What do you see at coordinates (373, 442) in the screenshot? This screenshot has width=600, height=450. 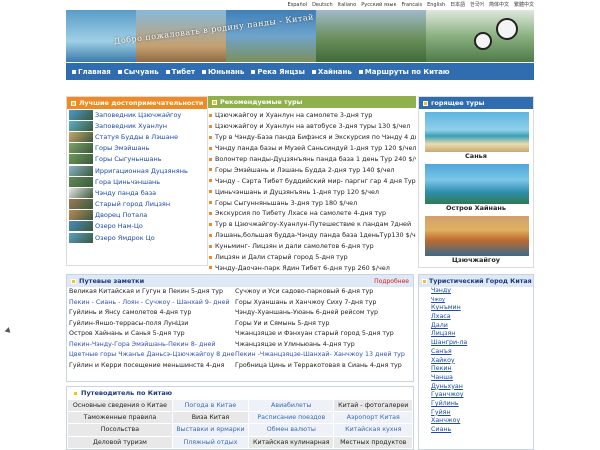 I see `guide-link: Местных продуктов` at bounding box center [373, 442].